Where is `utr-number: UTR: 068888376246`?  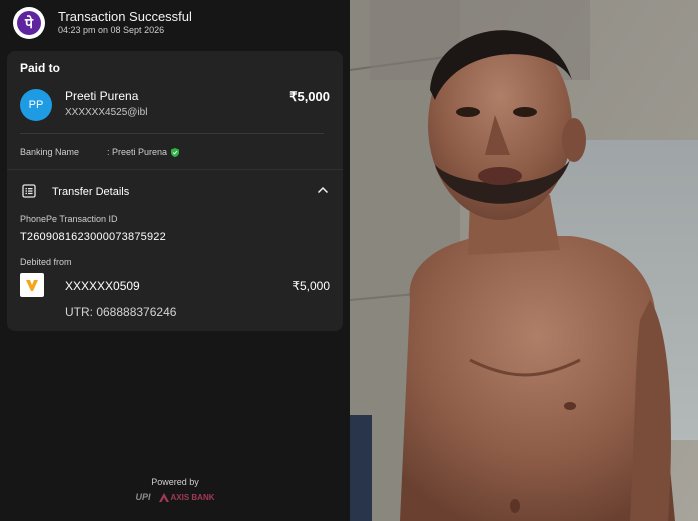 utr-number: UTR: 068888376246 is located at coordinates (120, 312).